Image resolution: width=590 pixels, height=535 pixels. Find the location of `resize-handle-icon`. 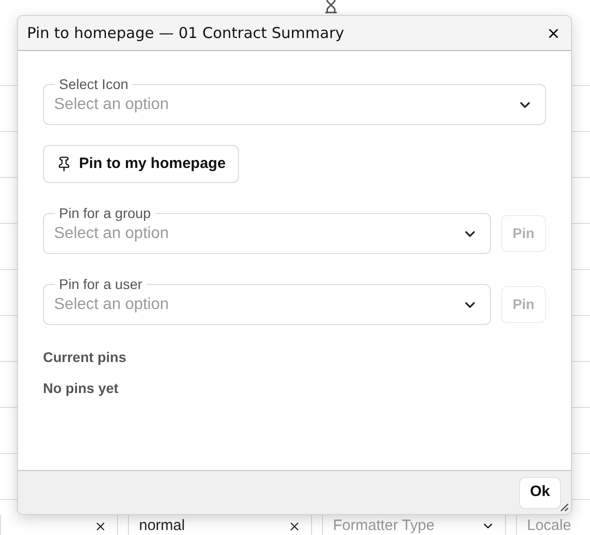

resize-handle-icon is located at coordinates (564, 507).